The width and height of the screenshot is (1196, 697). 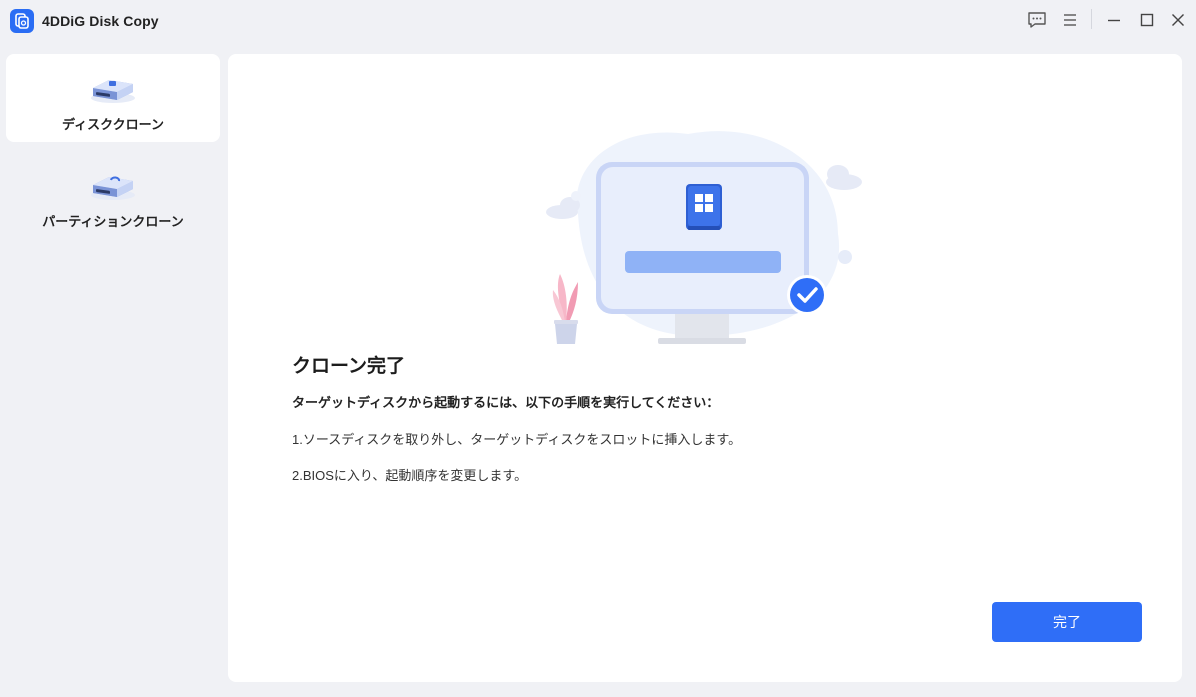 What do you see at coordinates (1067, 622) in the screenshot?
I see `done-button: 完了` at bounding box center [1067, 622].